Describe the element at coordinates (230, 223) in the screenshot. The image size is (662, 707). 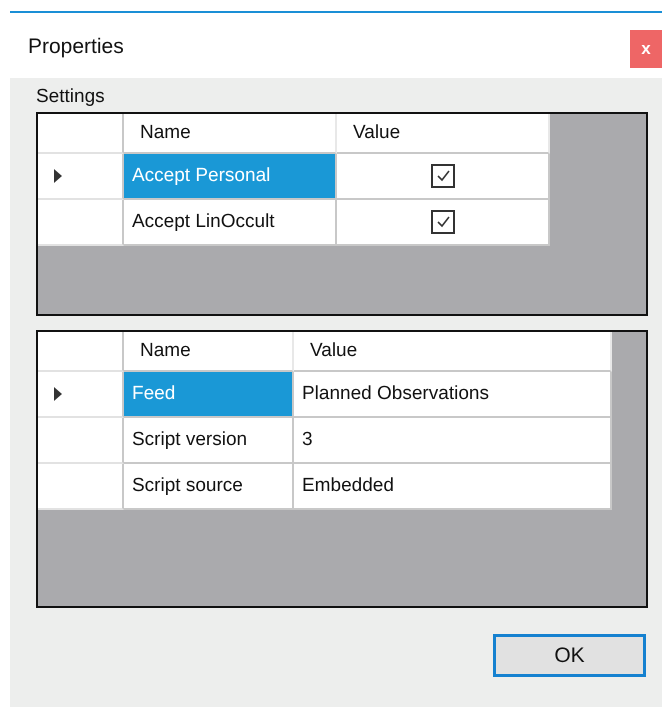
I see `table-cell: Accept LinOccult` at that location.